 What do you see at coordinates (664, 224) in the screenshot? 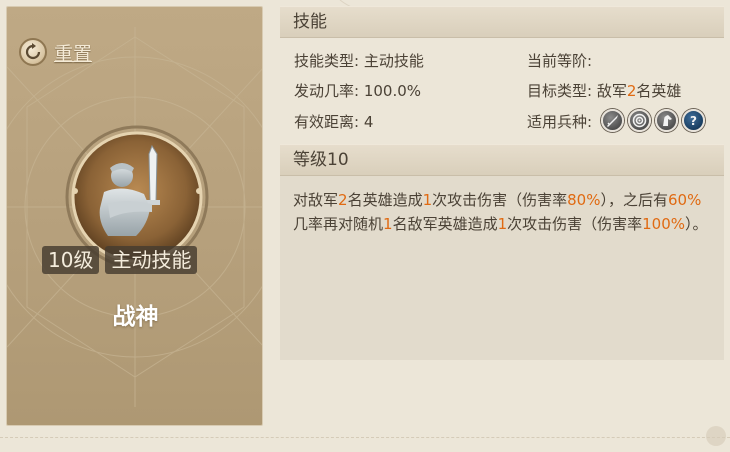
I see `desc-value-7: 100%` at bounding box center [664, 224].